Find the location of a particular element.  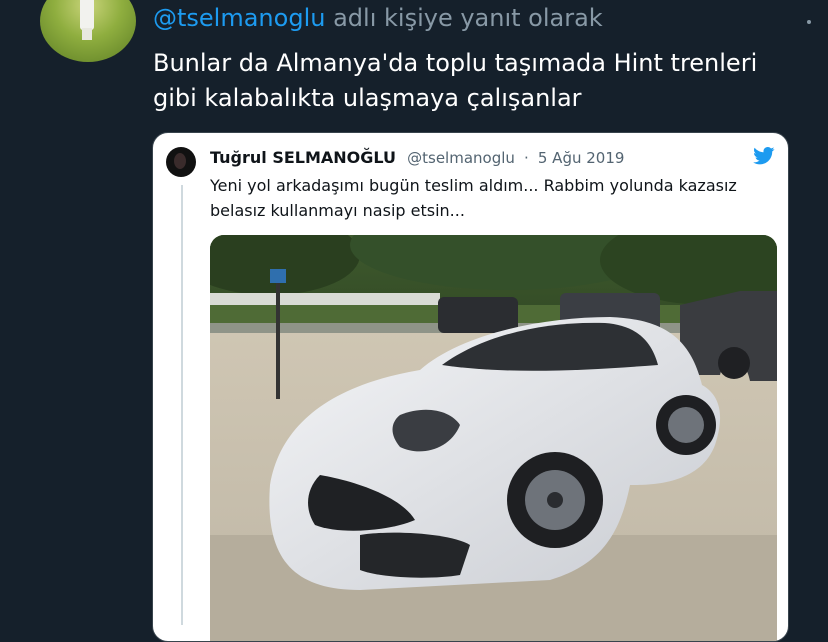

quoted-user-avatar is located at coordinates (181, 162).